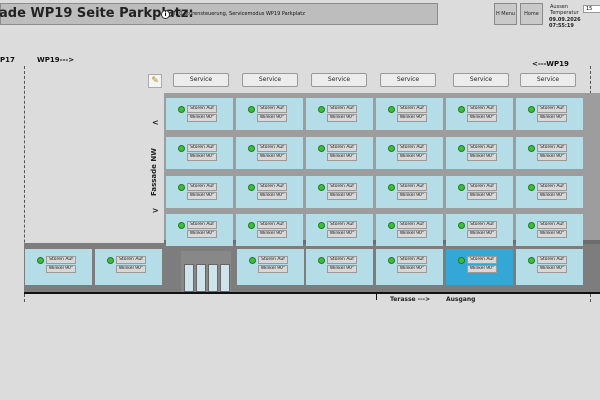  I want to click on chevron-up-icon: <, so click(155, 122).